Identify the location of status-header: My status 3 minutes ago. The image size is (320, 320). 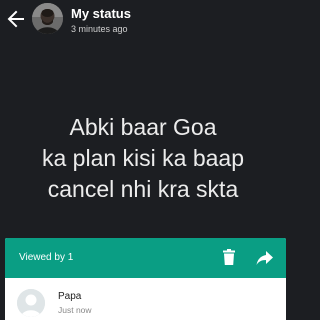
(143, 20).